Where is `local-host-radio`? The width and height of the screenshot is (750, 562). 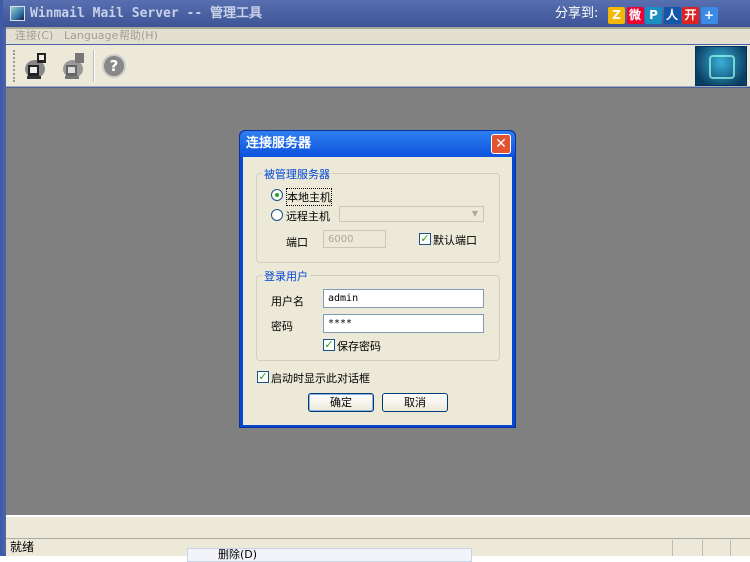 local-host-radio is located at coordinates (277, 195).